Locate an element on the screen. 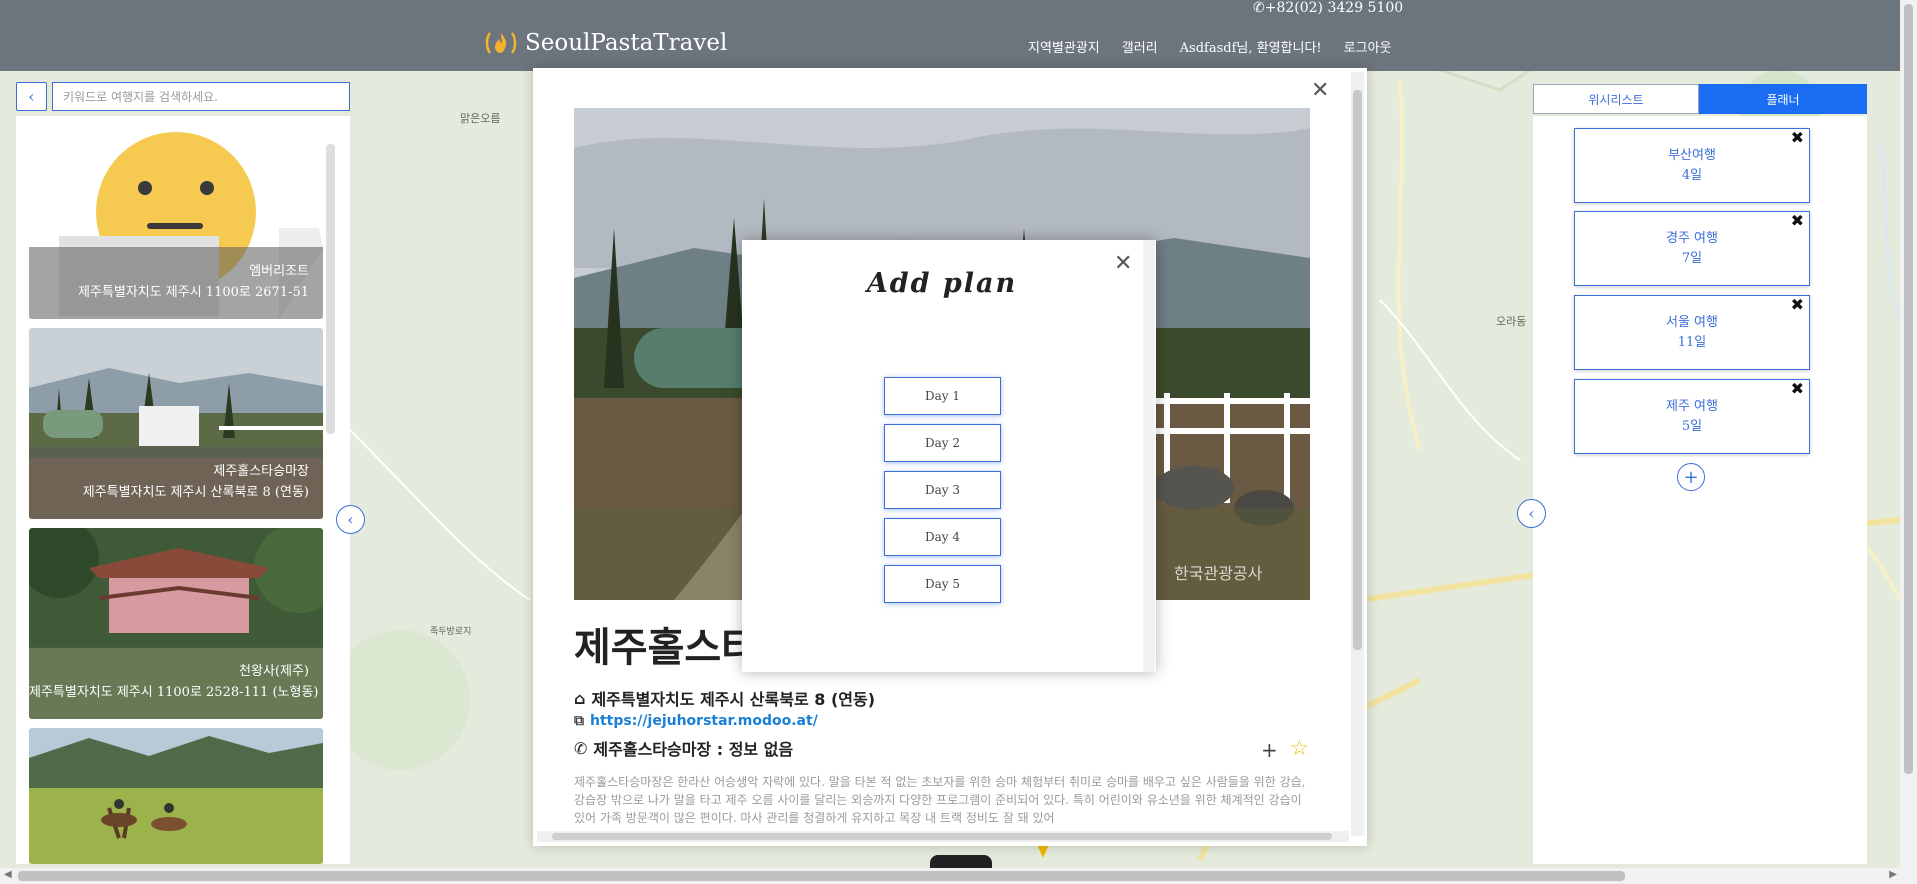 This screenshot has width=1917, height=884. close-icon: ✕ is located at coordinates (1320, 90).